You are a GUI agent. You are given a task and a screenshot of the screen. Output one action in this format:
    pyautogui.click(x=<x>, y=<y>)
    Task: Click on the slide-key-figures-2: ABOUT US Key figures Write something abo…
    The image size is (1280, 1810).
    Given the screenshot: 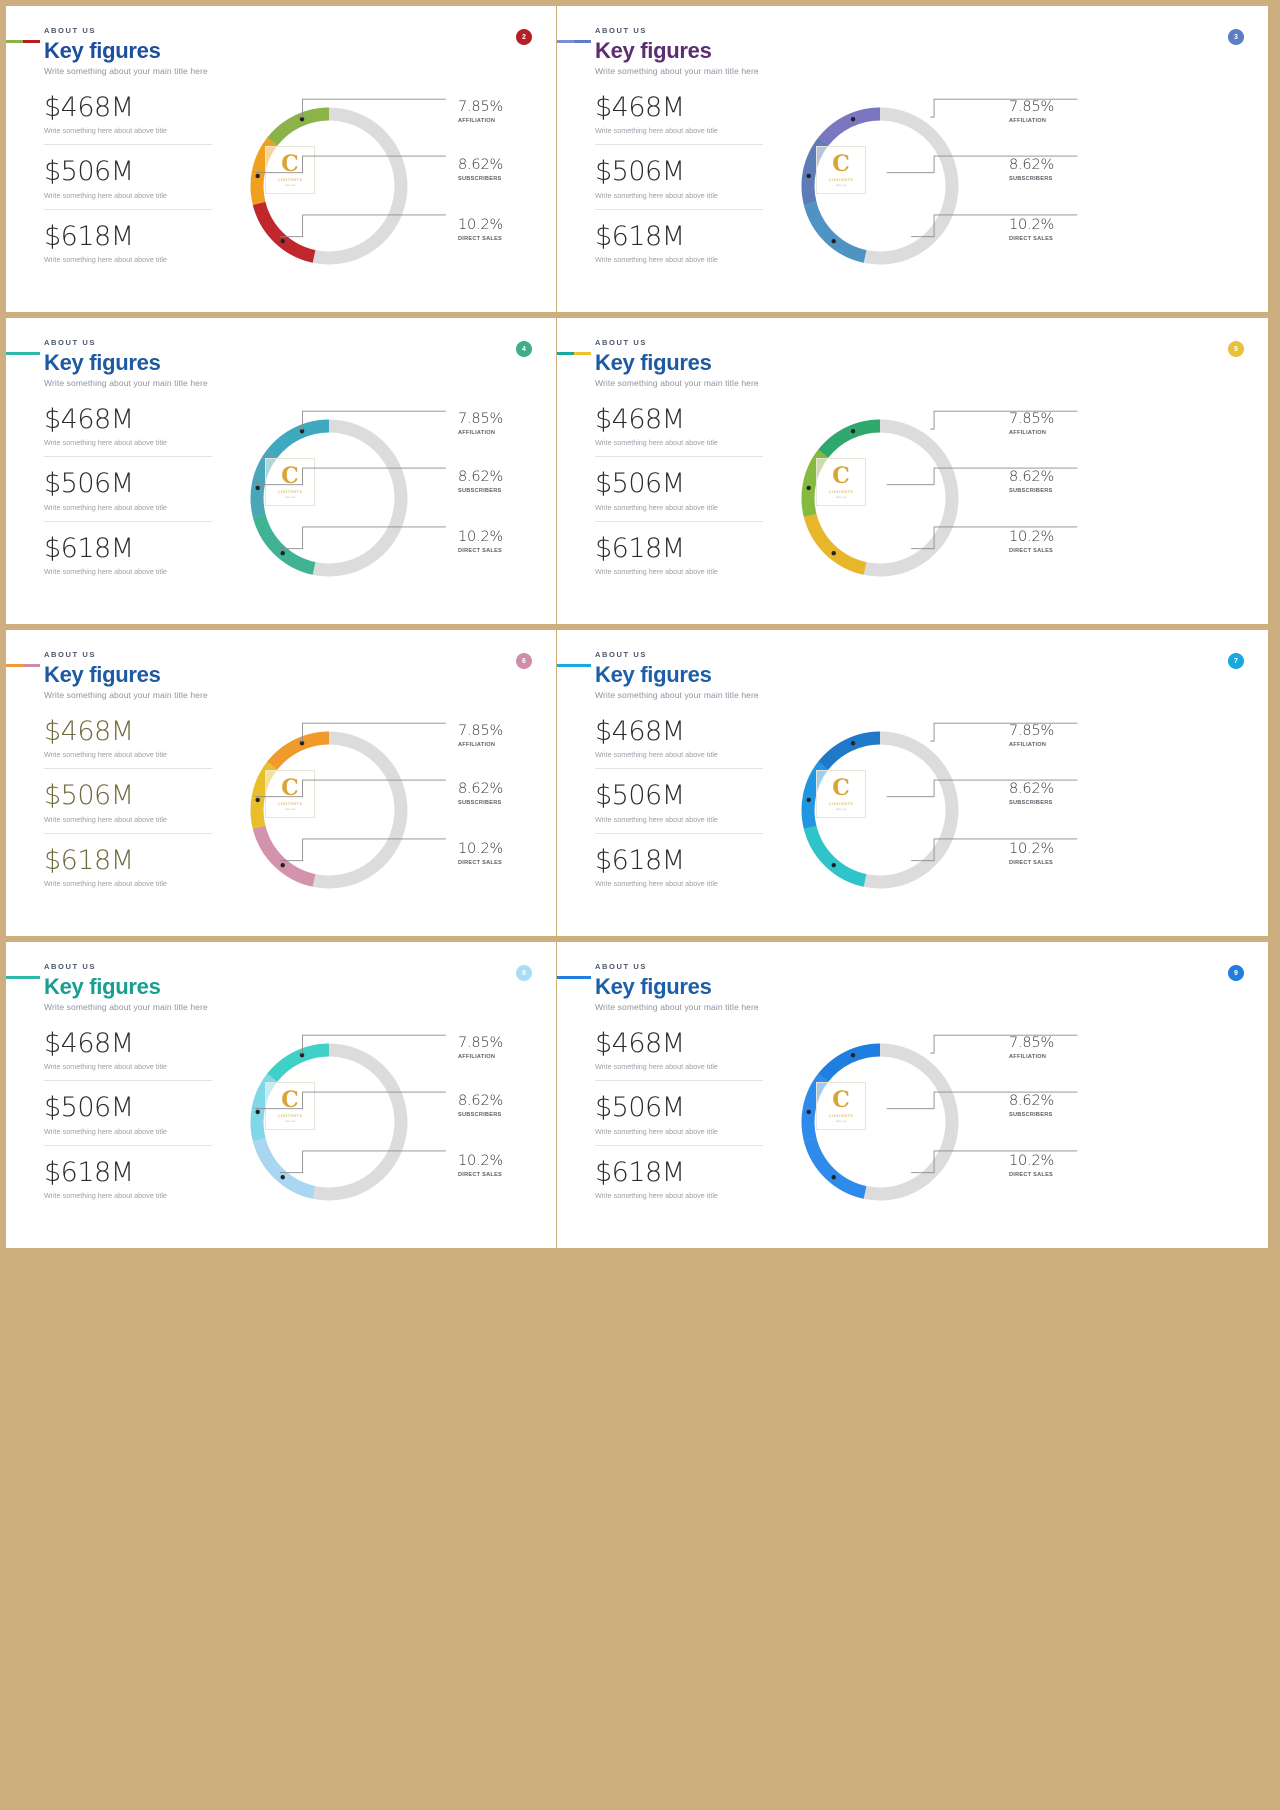 What is the action you would take?
    pyautogui.click(x=281, y=159)
    